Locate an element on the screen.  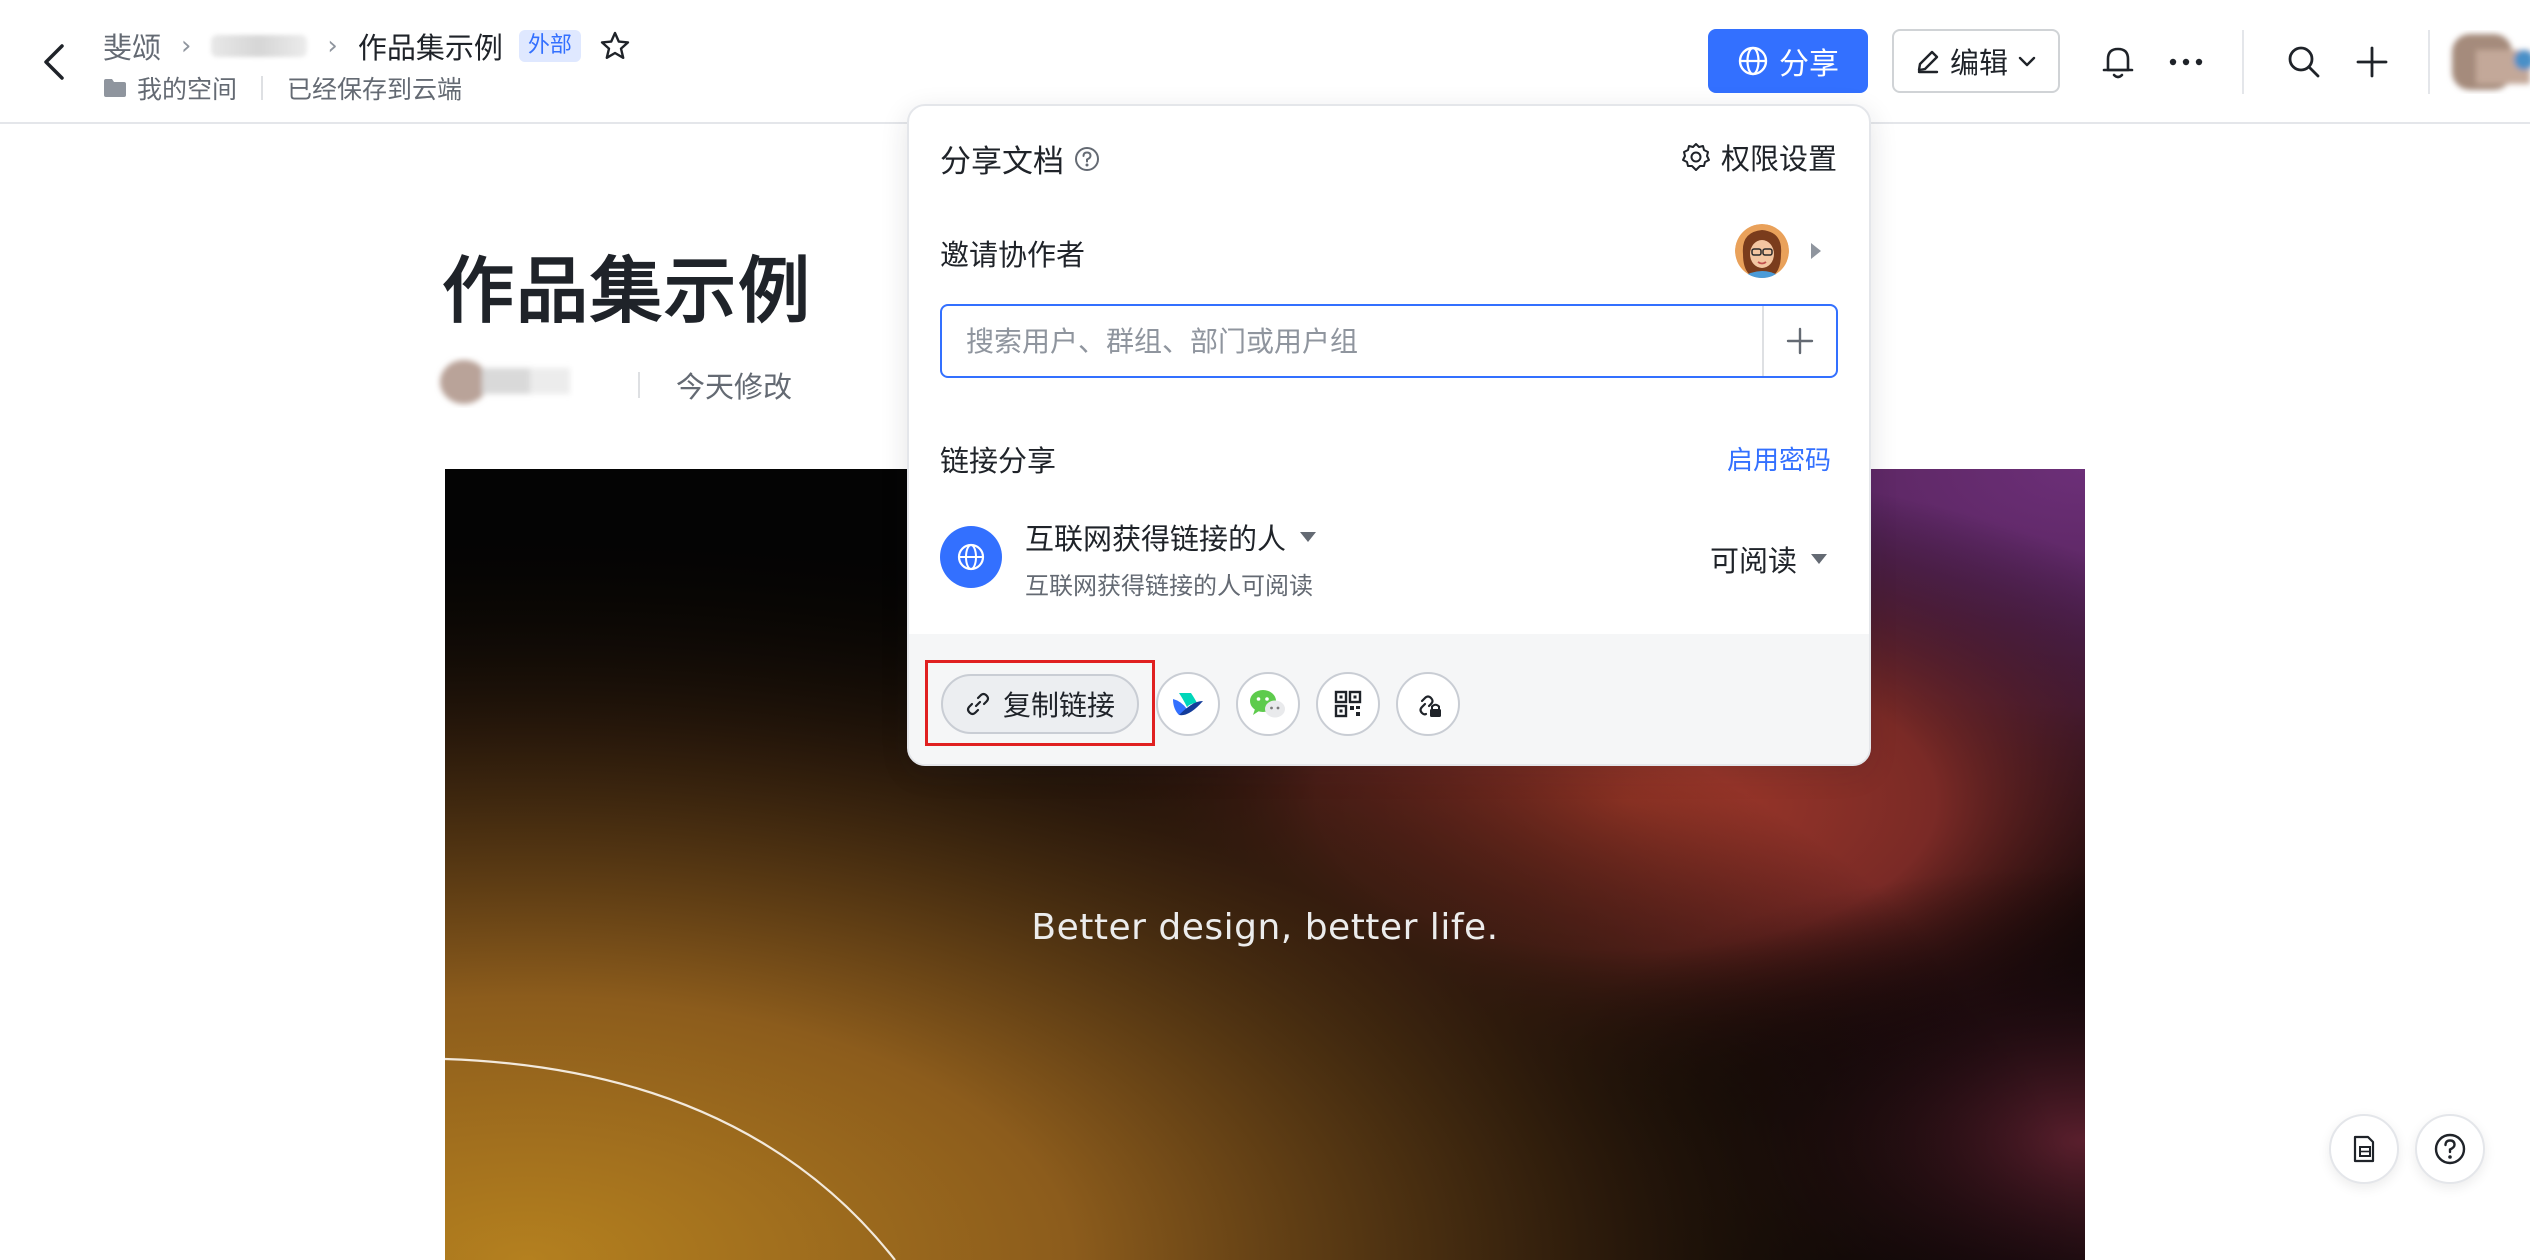
share-button-label: 分享 is located at coordinates (1809, 64).